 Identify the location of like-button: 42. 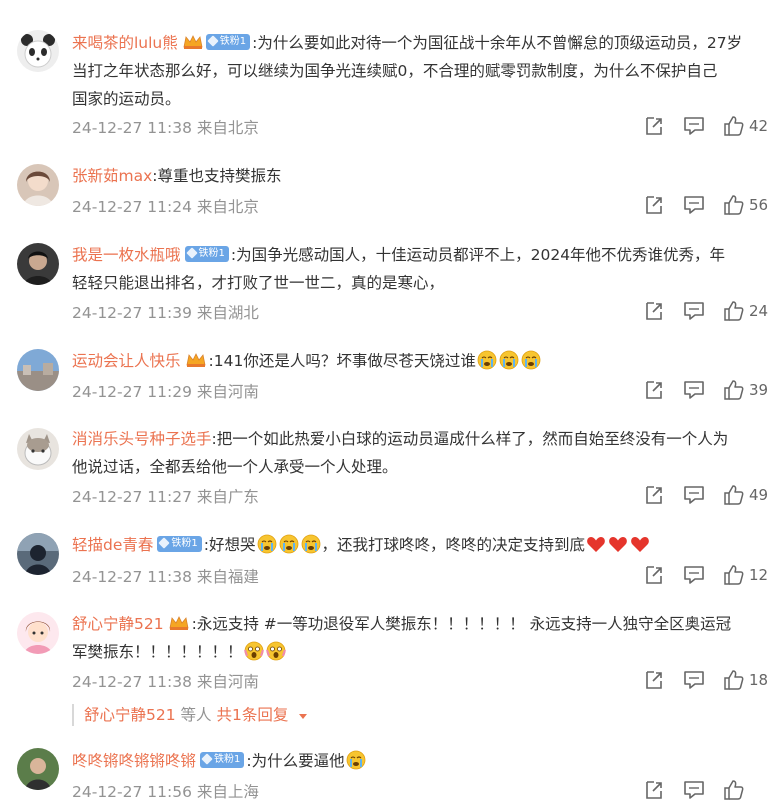
(745, 126).